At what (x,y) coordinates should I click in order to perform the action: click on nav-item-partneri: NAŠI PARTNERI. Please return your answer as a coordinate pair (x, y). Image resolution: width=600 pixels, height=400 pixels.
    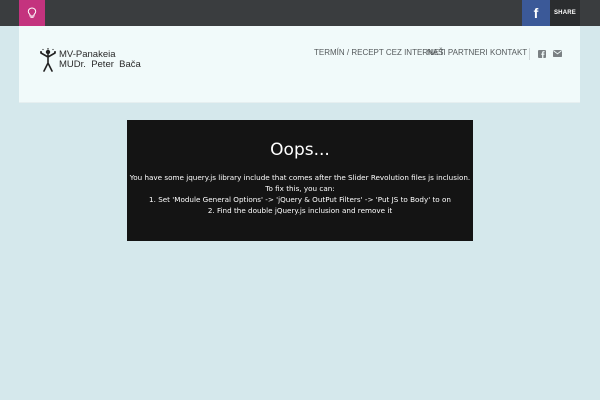
    Looking at the image, I should click on (457, 52).